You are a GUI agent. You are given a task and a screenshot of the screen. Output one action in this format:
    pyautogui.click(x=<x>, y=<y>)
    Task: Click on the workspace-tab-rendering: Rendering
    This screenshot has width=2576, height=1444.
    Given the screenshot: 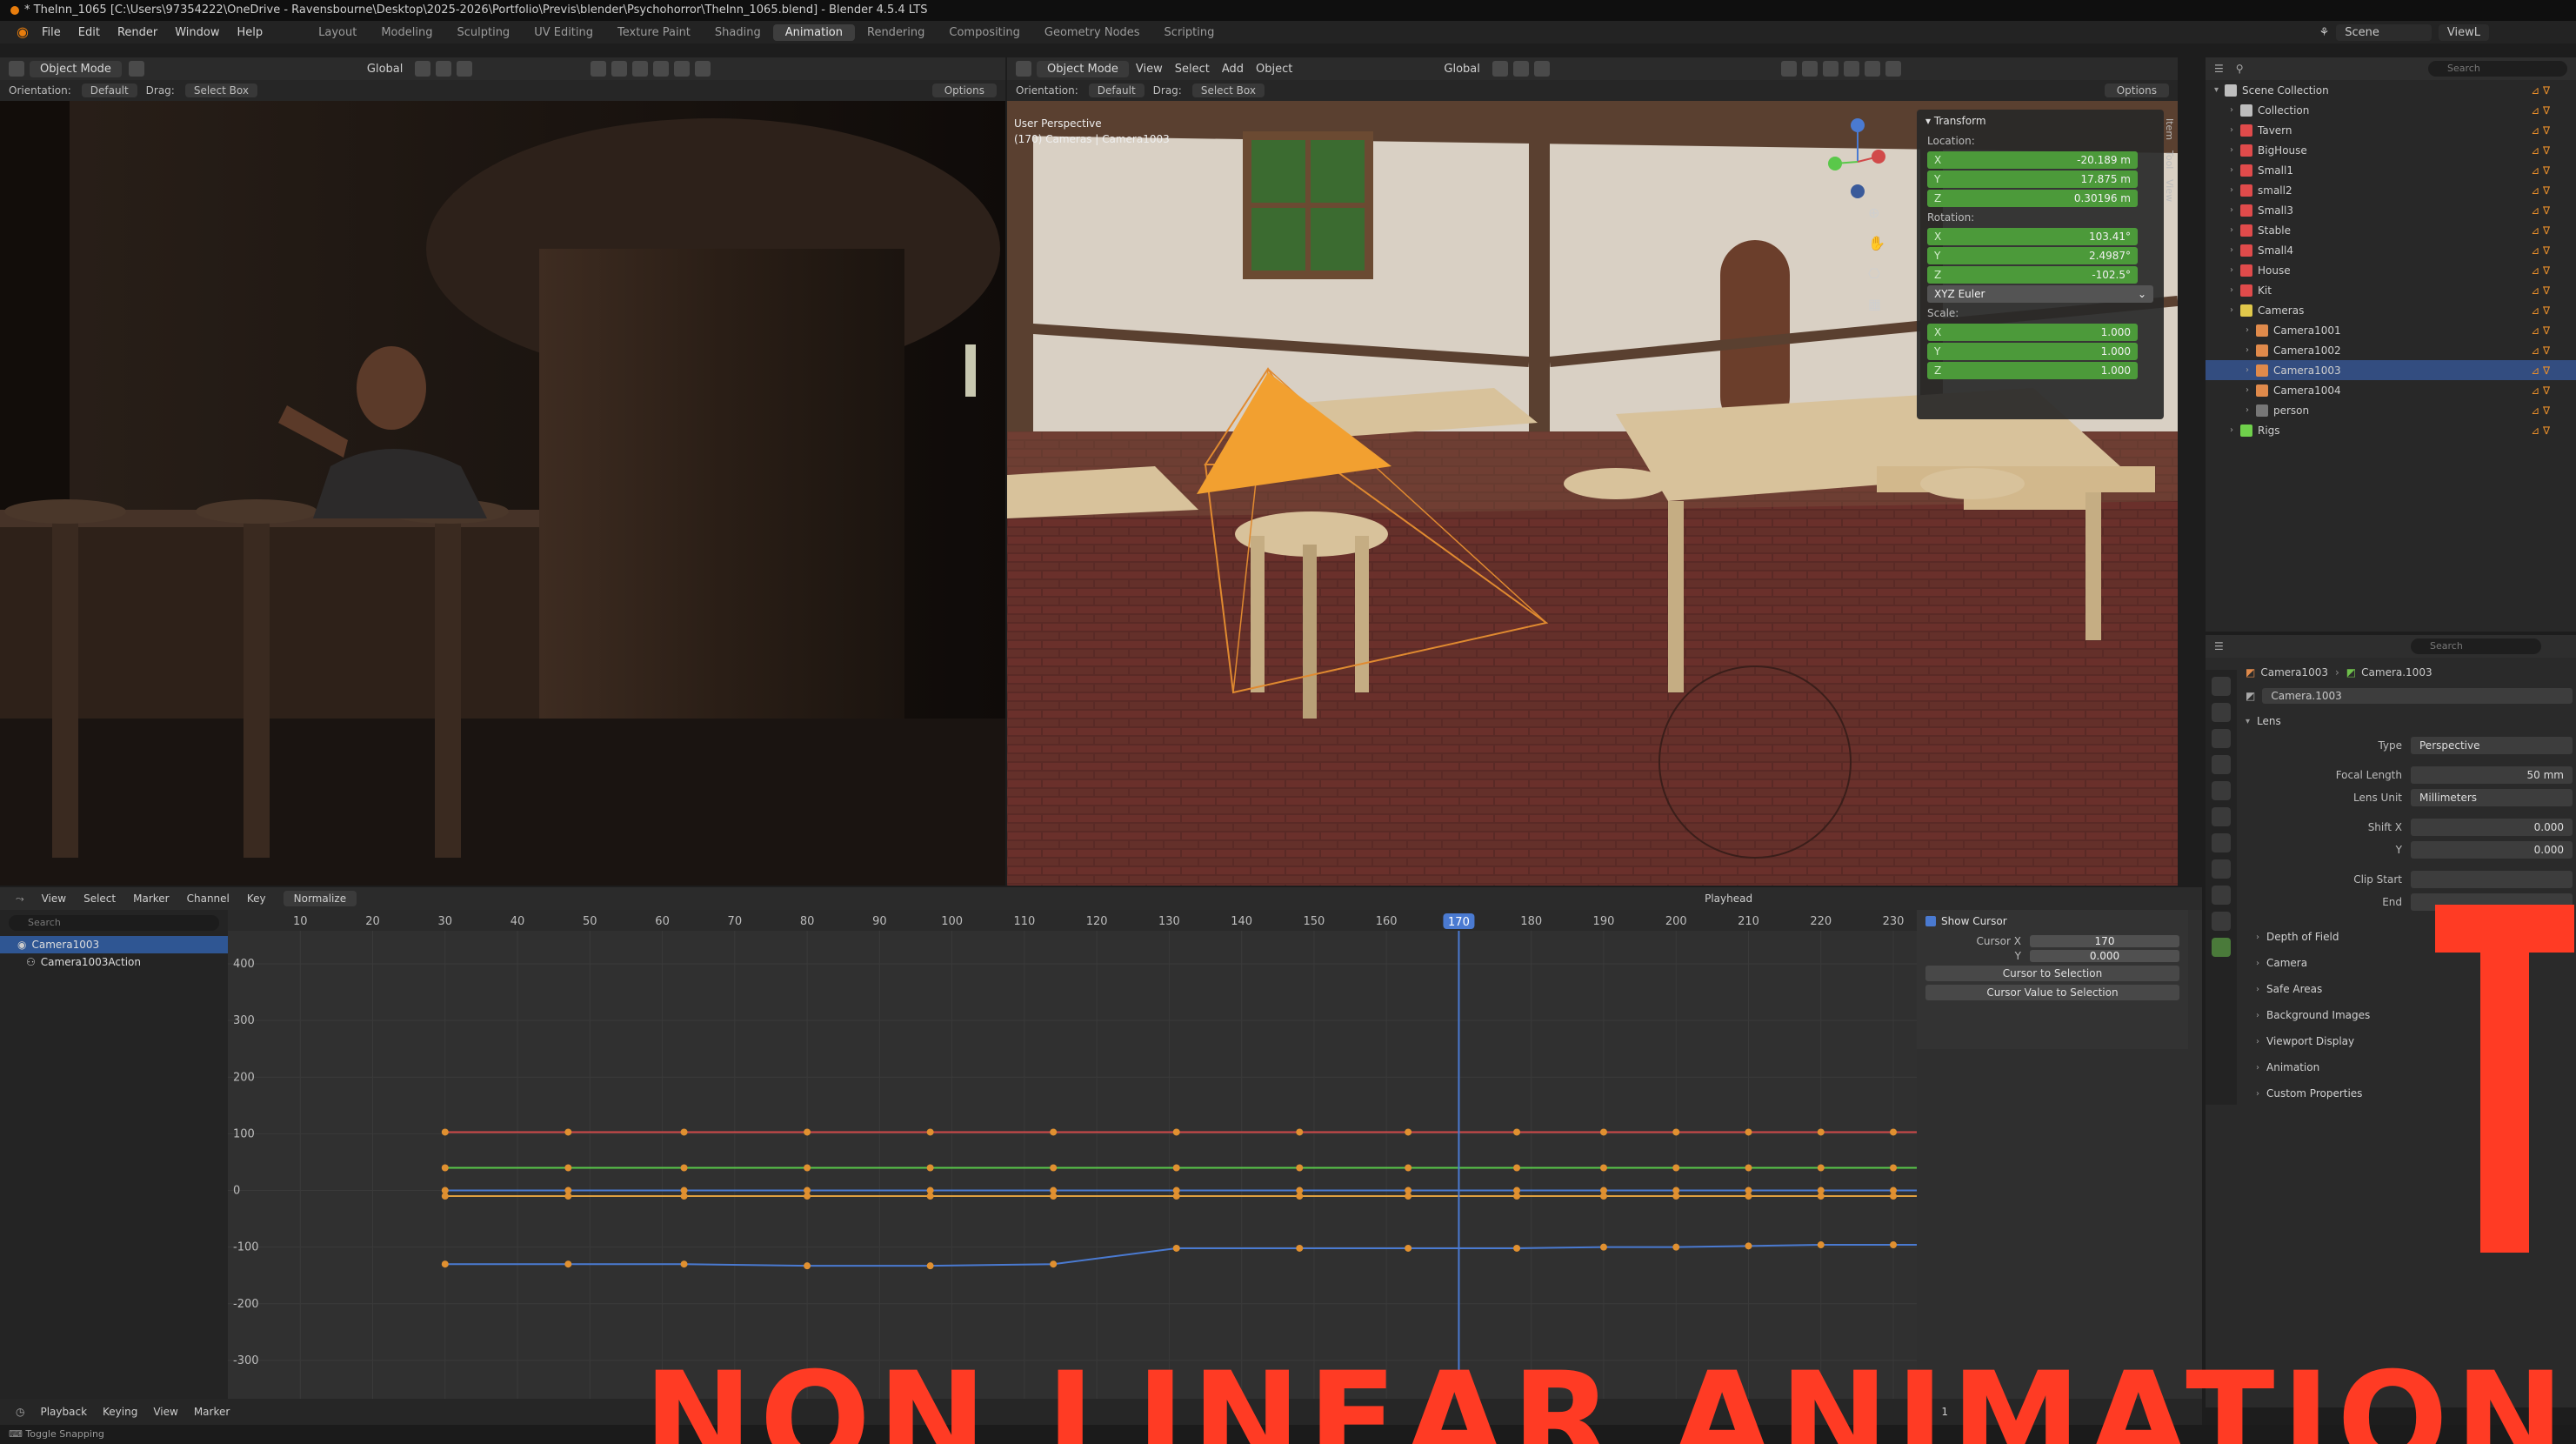 What is the action you would take?
    pyautogui.click(x=896, y=32)
    